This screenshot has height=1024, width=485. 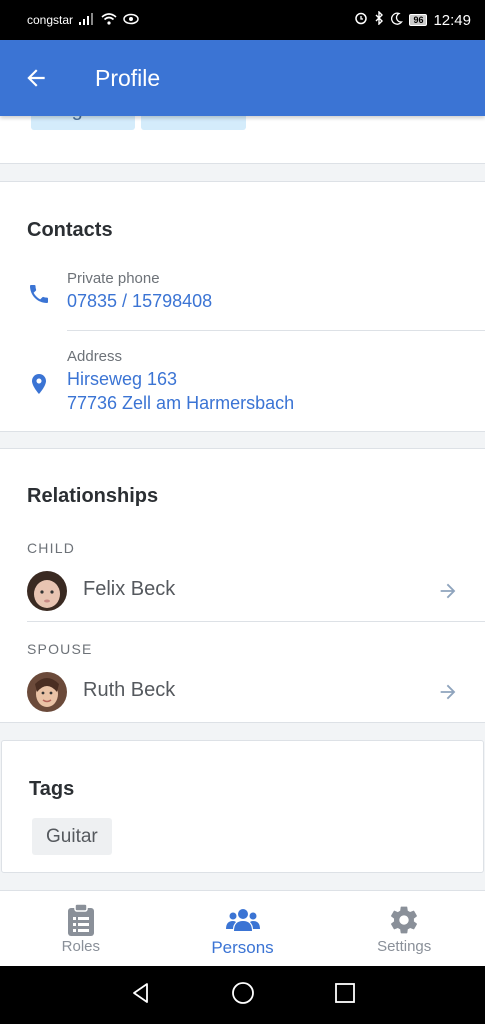 What do you see at coordinates (242, 299) in the screenshot?
I see `phone-row: Private phone 07835 / 15798408` at bounding box center [242, 299].